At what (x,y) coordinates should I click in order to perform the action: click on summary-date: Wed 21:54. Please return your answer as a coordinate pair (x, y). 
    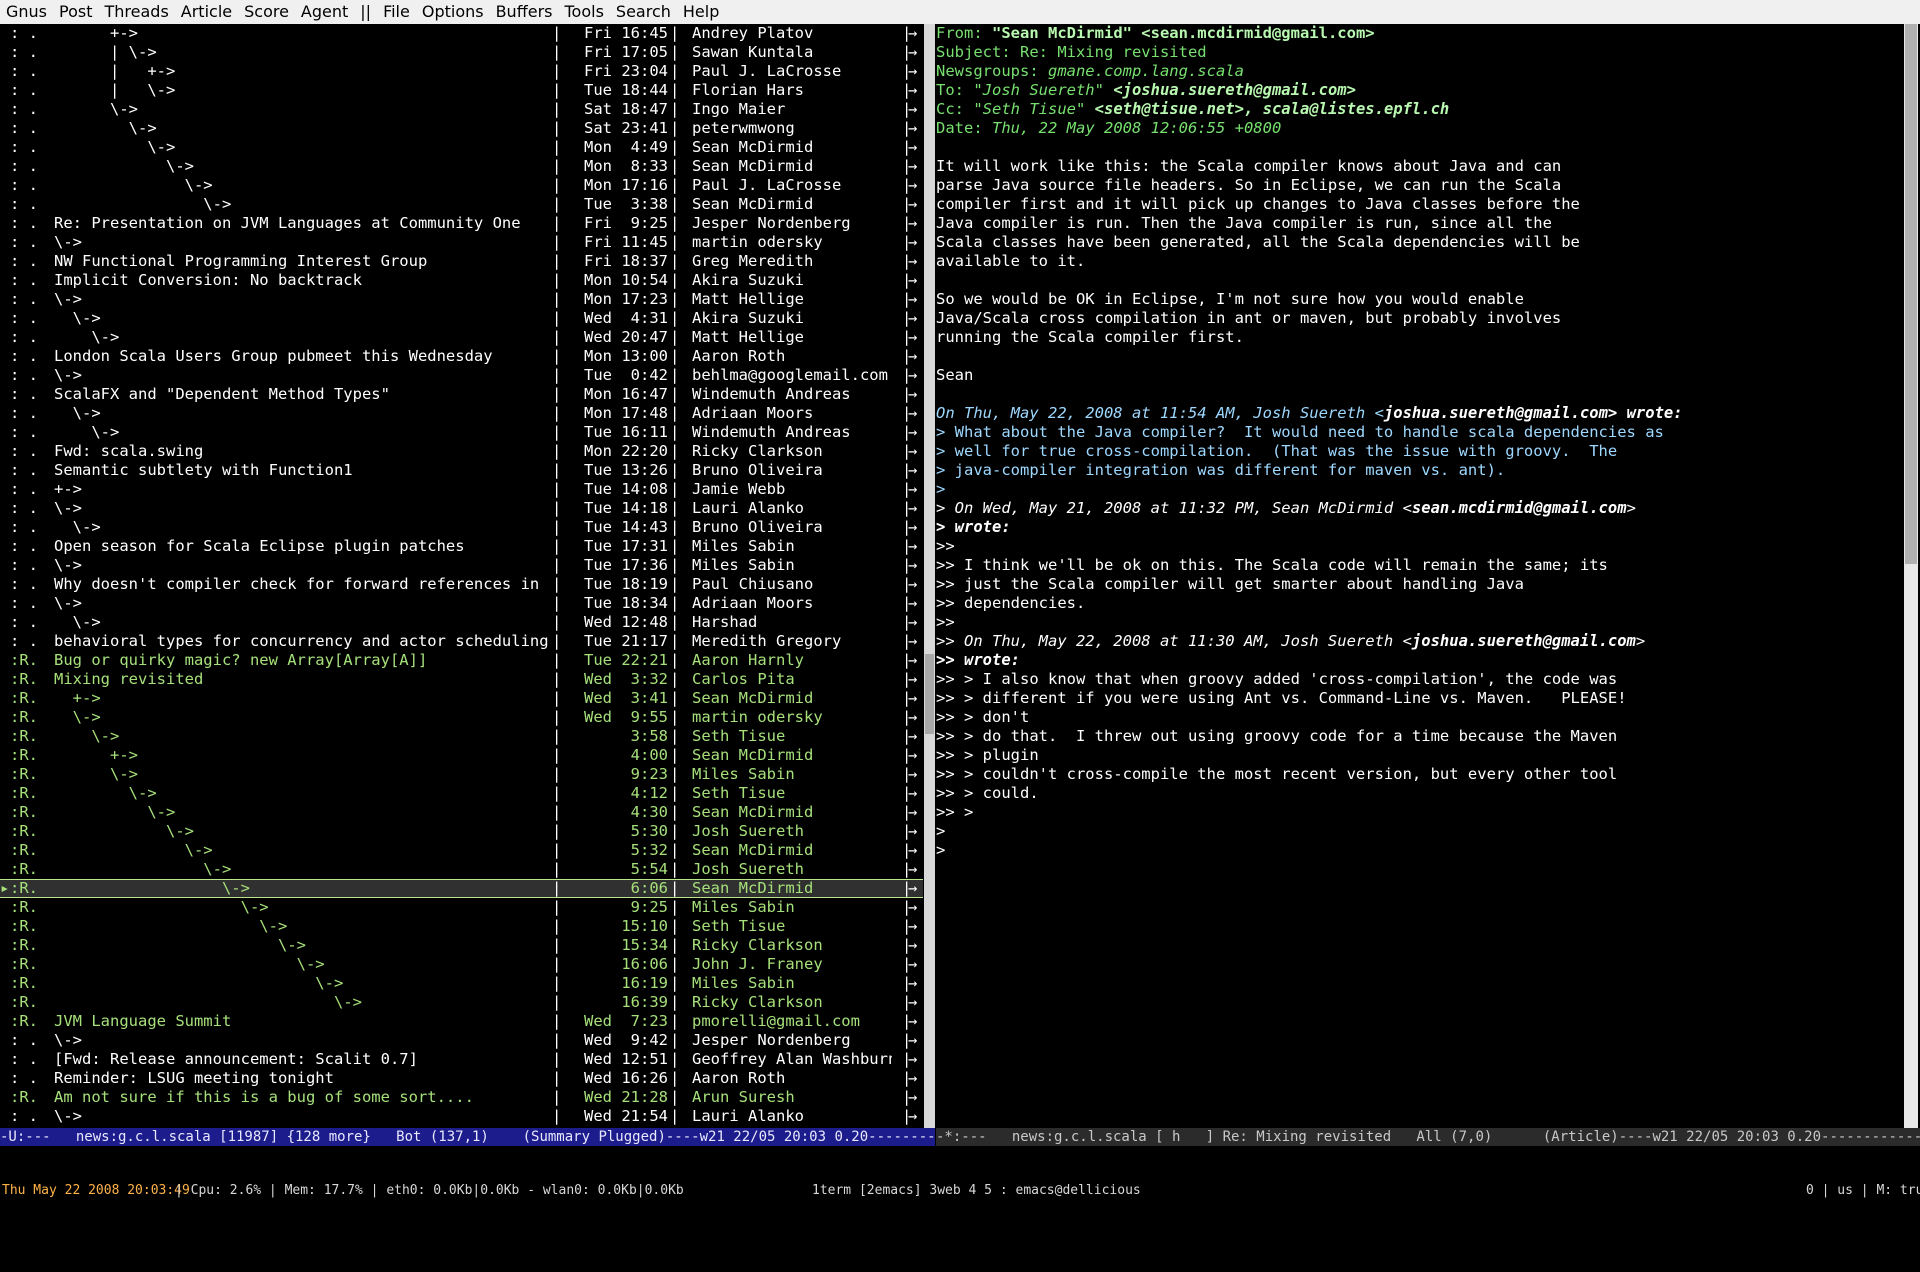
    Looking at the image, I should click on (626, 1116).